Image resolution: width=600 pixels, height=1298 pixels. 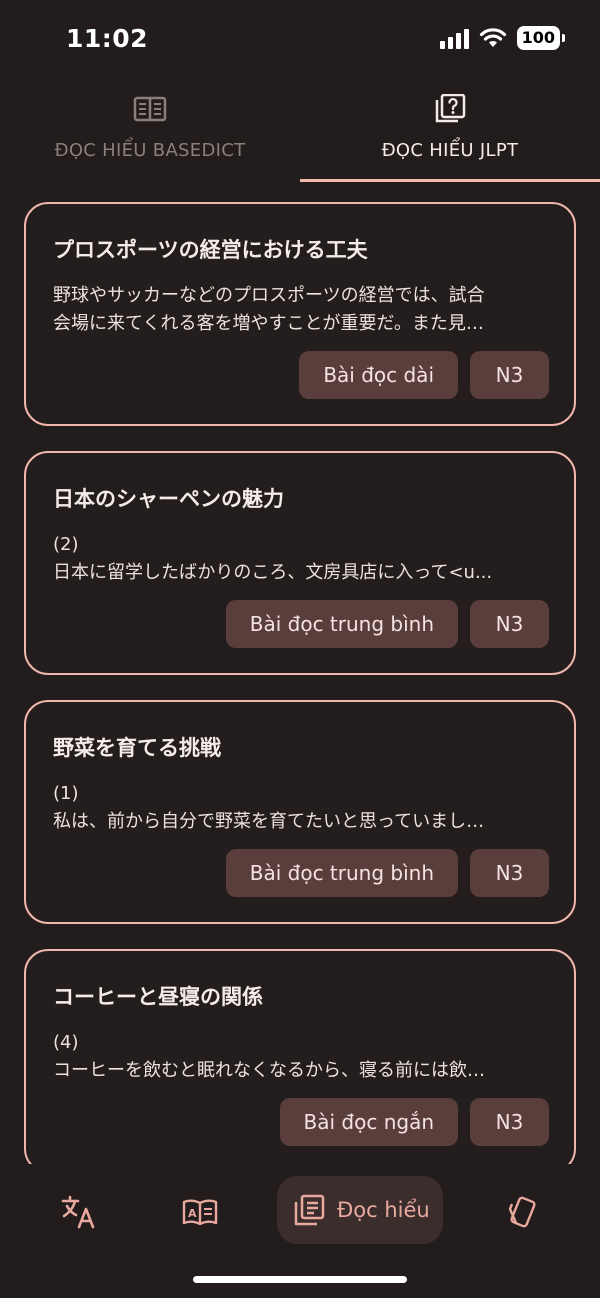 I want to click on book-columns-icon, so click(x=150, y=109).